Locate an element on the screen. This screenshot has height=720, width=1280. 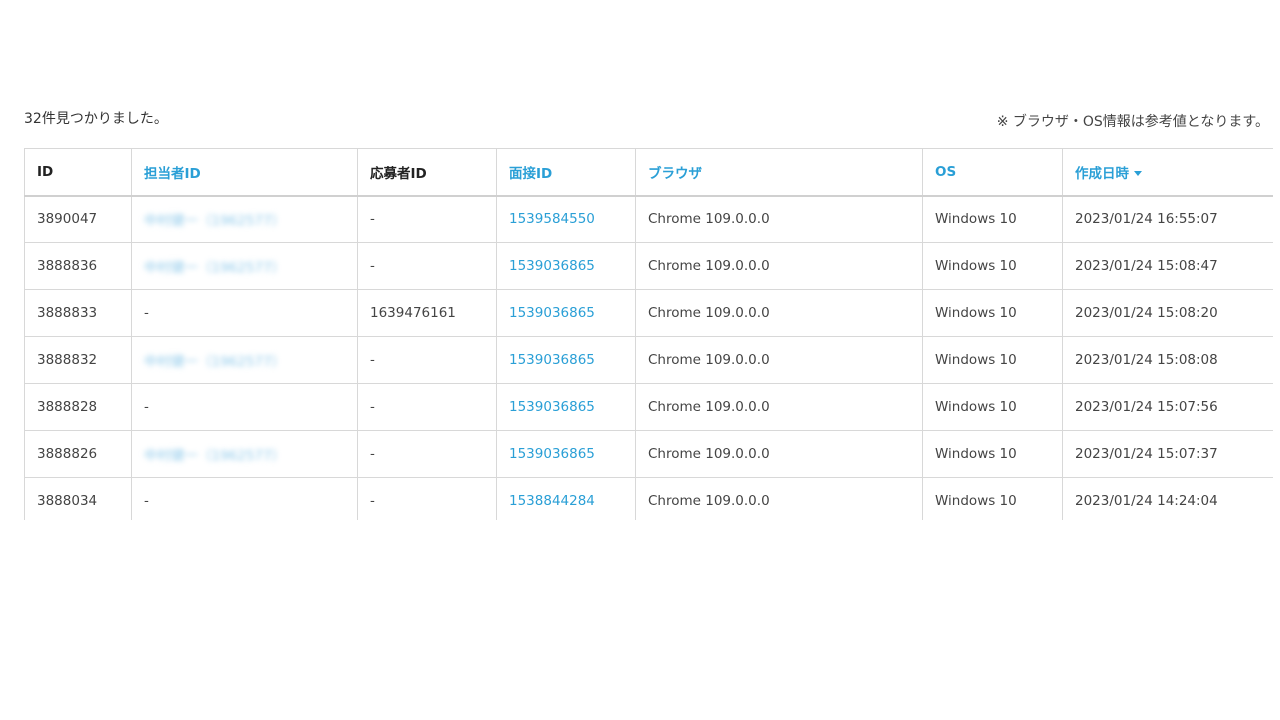
cell-id: 3888034 is located at coordinates (78, 498).